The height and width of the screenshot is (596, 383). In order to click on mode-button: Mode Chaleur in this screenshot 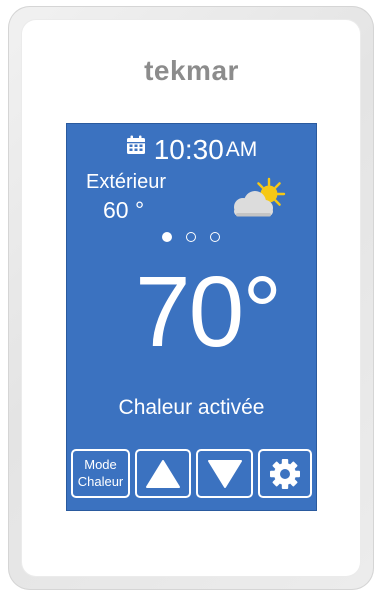, I will do `click(100, 473)`.